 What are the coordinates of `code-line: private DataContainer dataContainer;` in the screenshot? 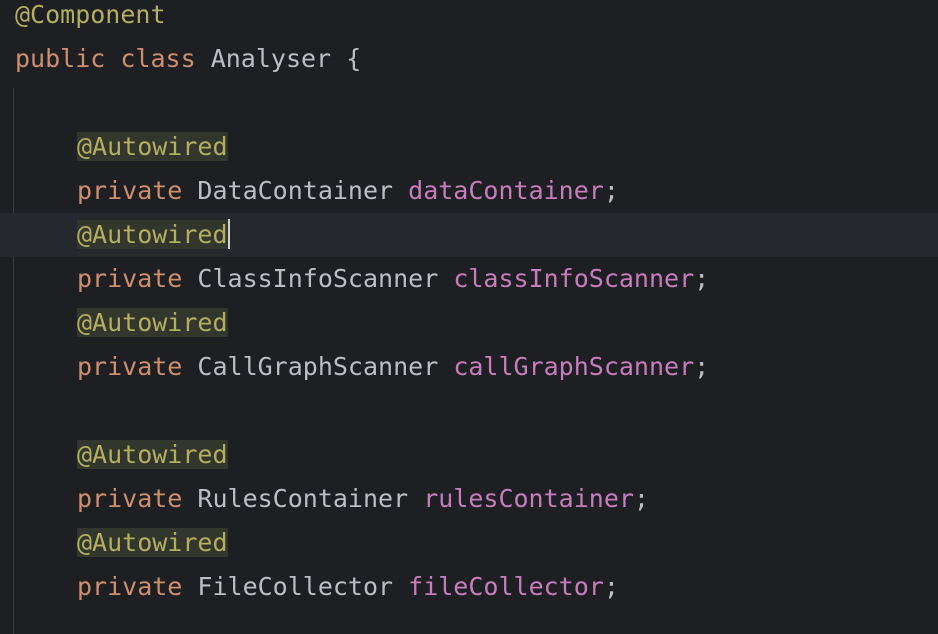 It's located at (469, 191).